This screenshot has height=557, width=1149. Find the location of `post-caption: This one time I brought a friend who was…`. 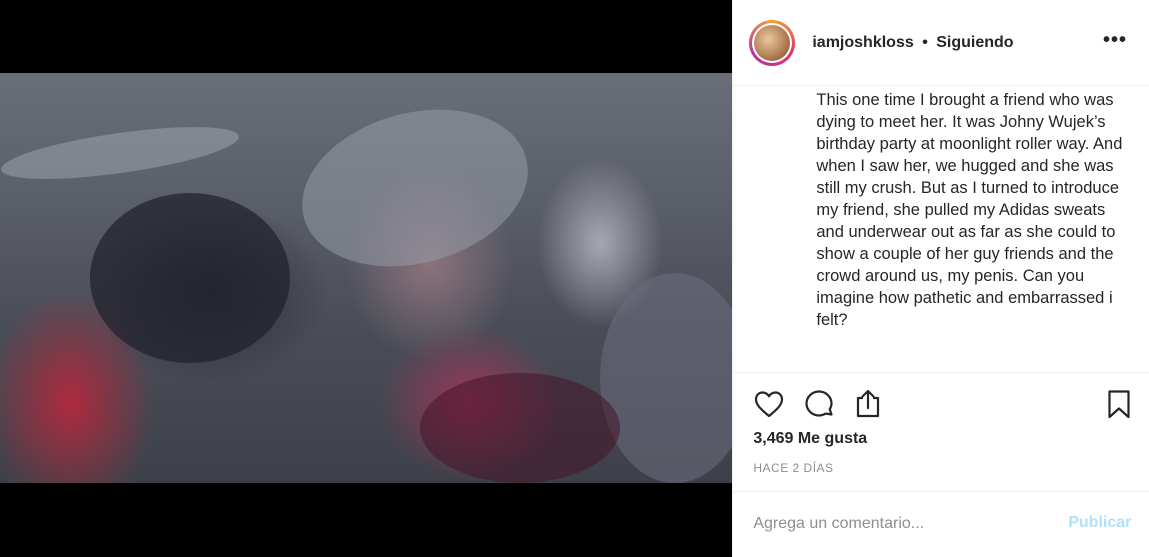

post-caption: This one time I brought a friend who was… is located at coordinates (969, 210).